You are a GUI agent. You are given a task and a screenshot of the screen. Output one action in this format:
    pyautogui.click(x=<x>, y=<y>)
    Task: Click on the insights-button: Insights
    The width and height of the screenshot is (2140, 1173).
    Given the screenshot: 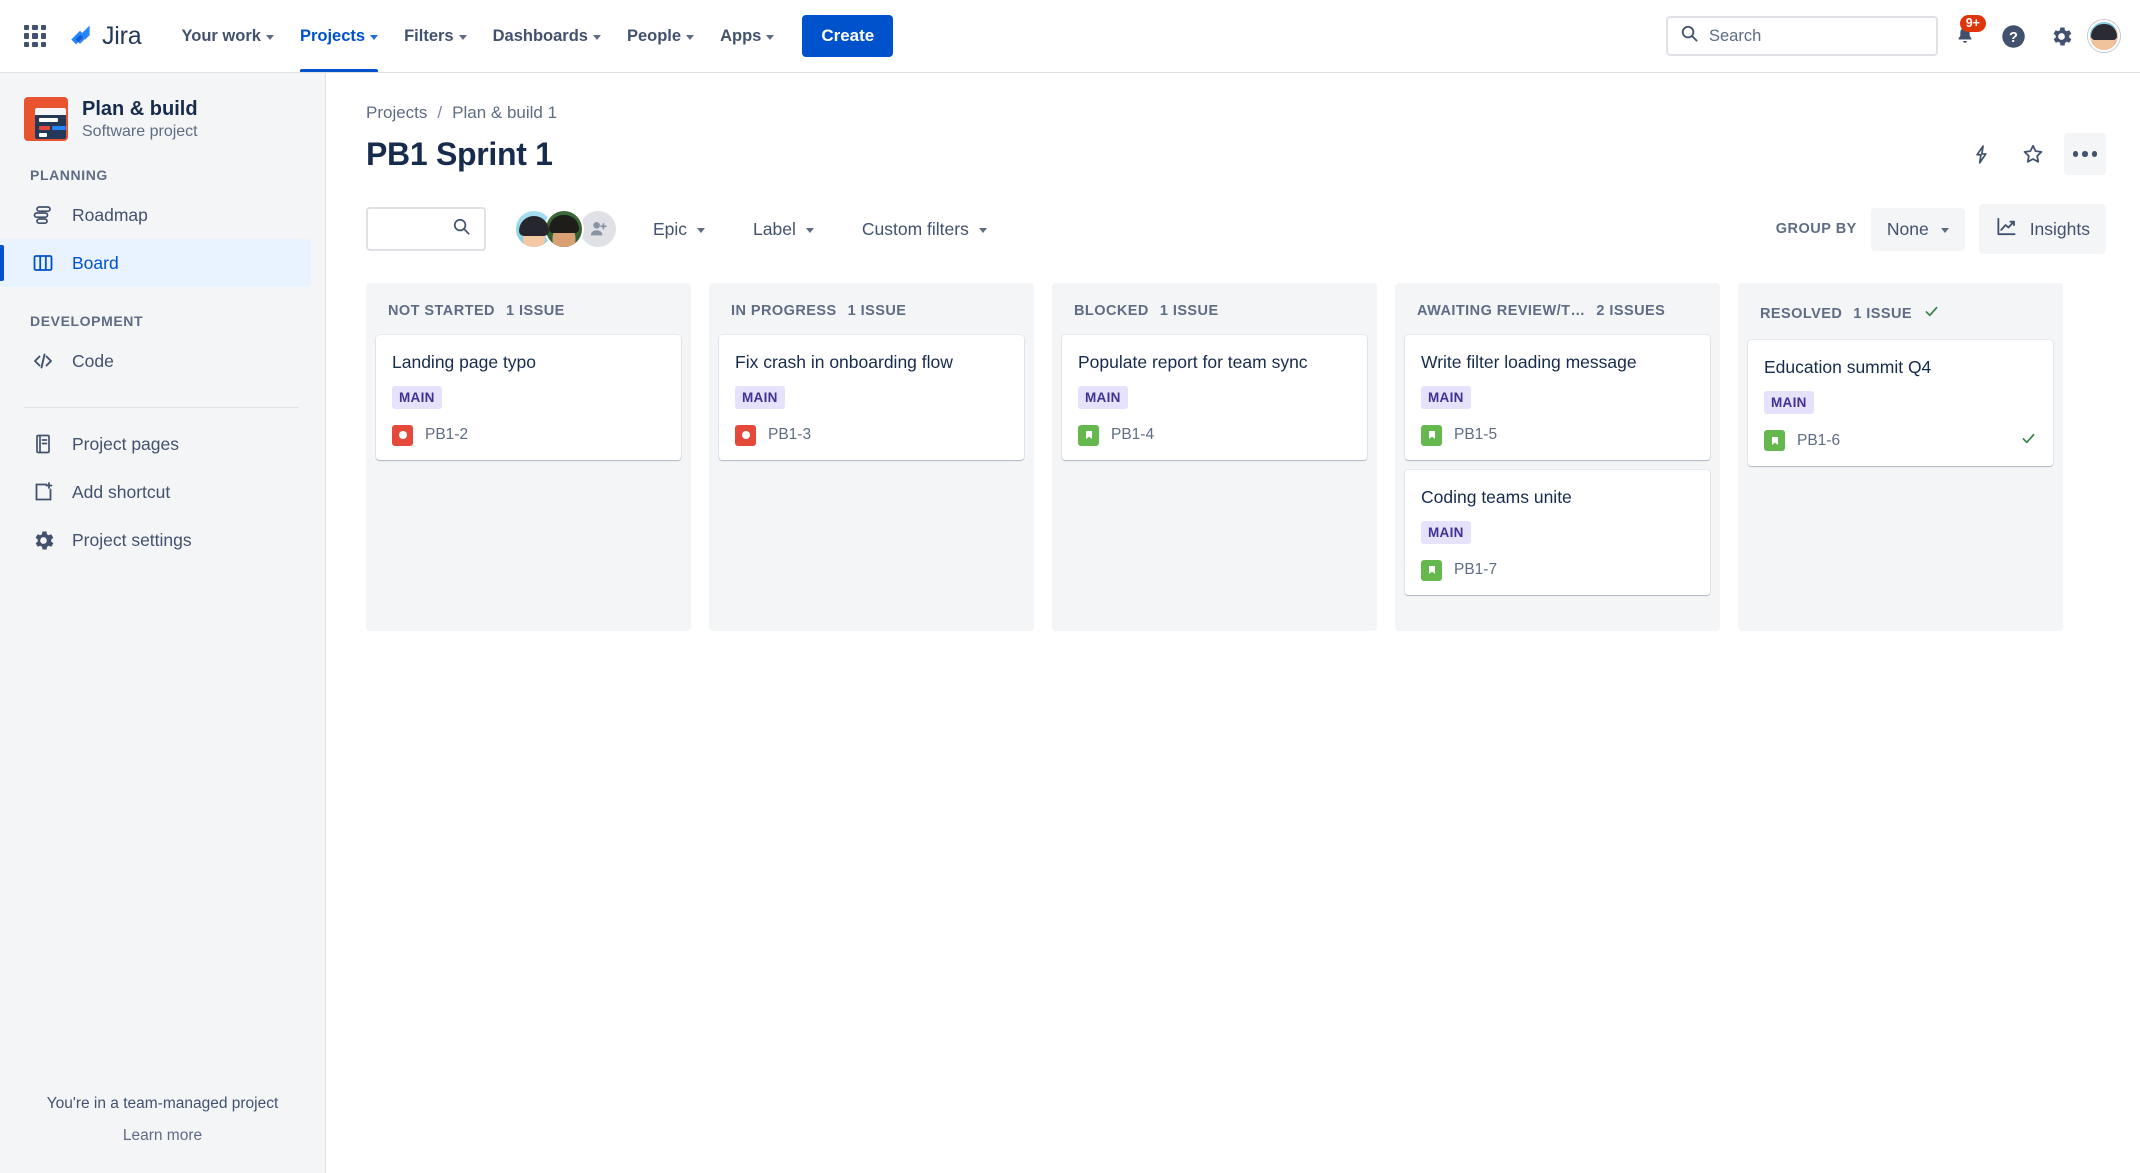 What is the action you would take?
    pyautogui.click(x=2042, y=229)
    